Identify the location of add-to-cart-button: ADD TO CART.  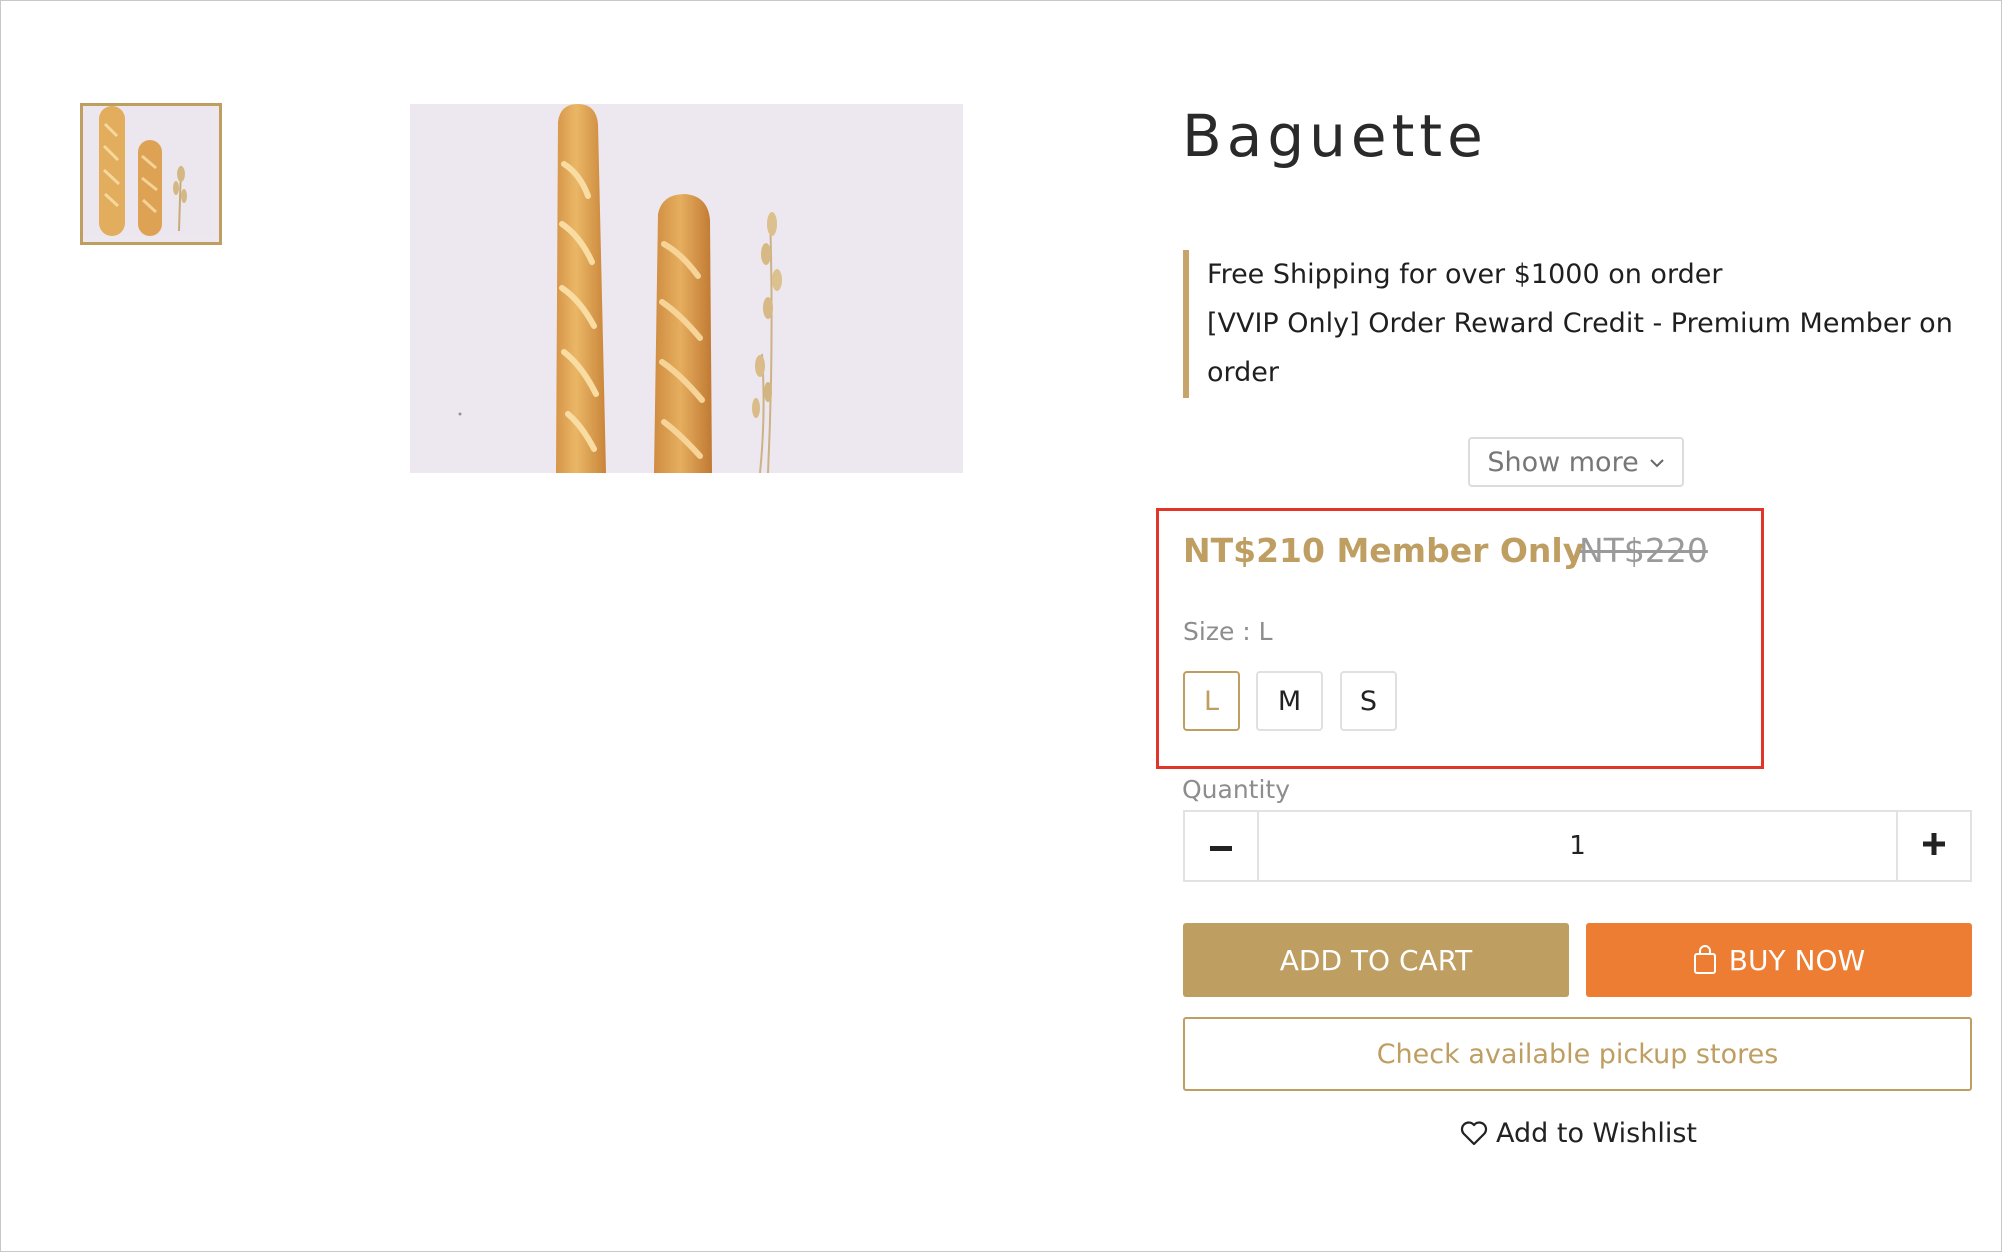
(1376, 960).